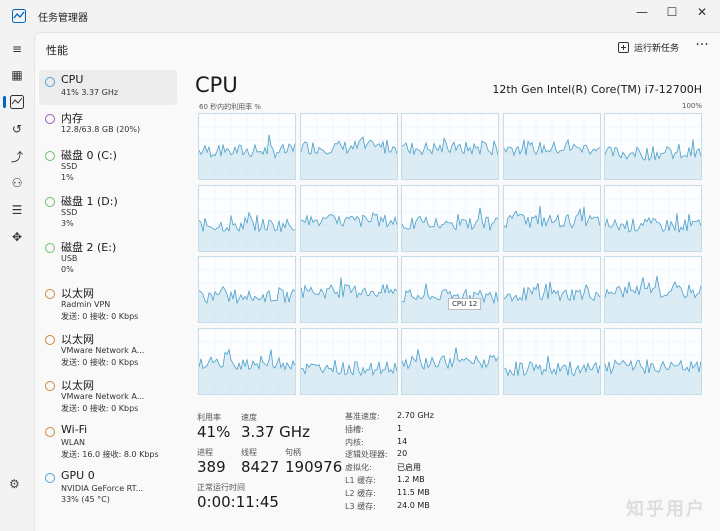  What do you see at coordinates (211, 467) in the screenshot?
I see `processes-value: 389` at bounding box center [211, 467].